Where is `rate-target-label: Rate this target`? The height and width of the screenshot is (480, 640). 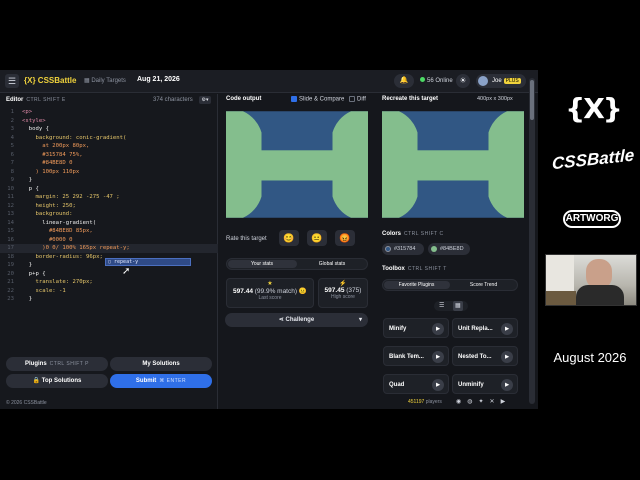 rate-target-label: Rate this target is located at coordinates (246, 239).